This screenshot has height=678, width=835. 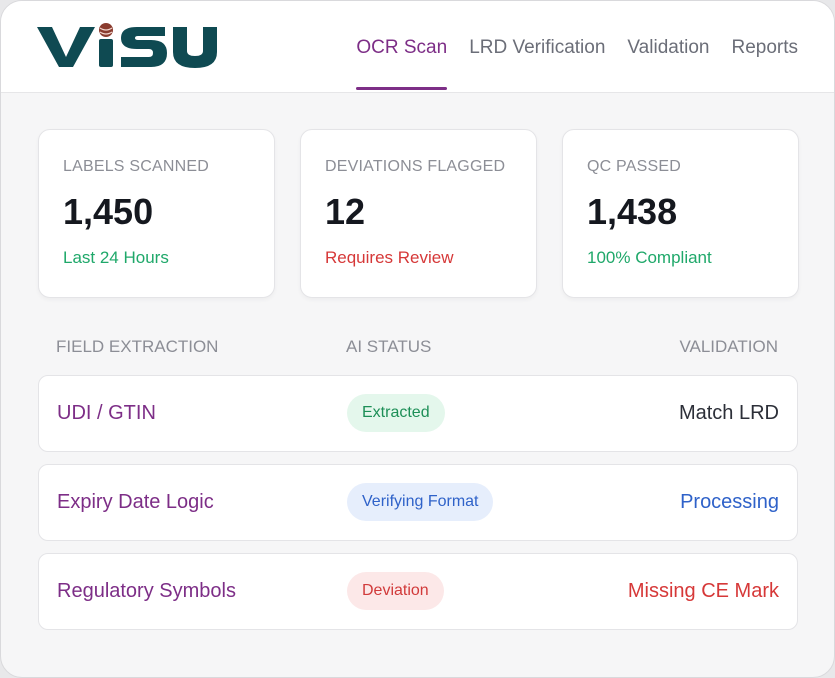 I want to click on table-header: FIELD EXTRACTION AI STATUS VALIDATION, so click(x=417, y=349).